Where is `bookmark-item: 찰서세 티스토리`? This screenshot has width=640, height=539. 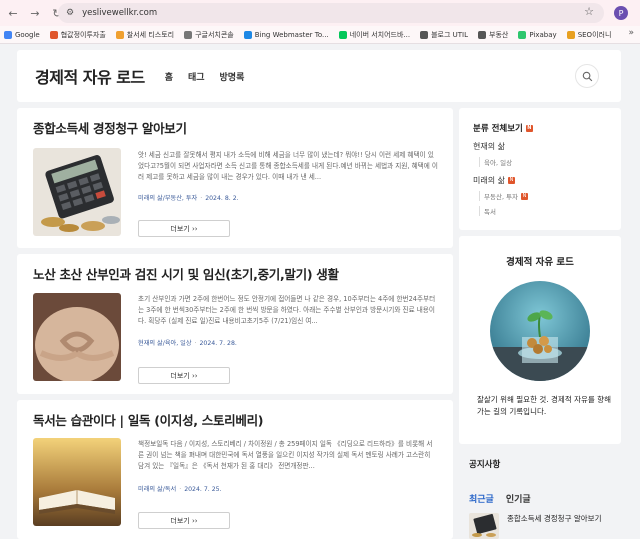
bookmark-item: 찰서세 티스토리 is located at coordinates (145, 35).